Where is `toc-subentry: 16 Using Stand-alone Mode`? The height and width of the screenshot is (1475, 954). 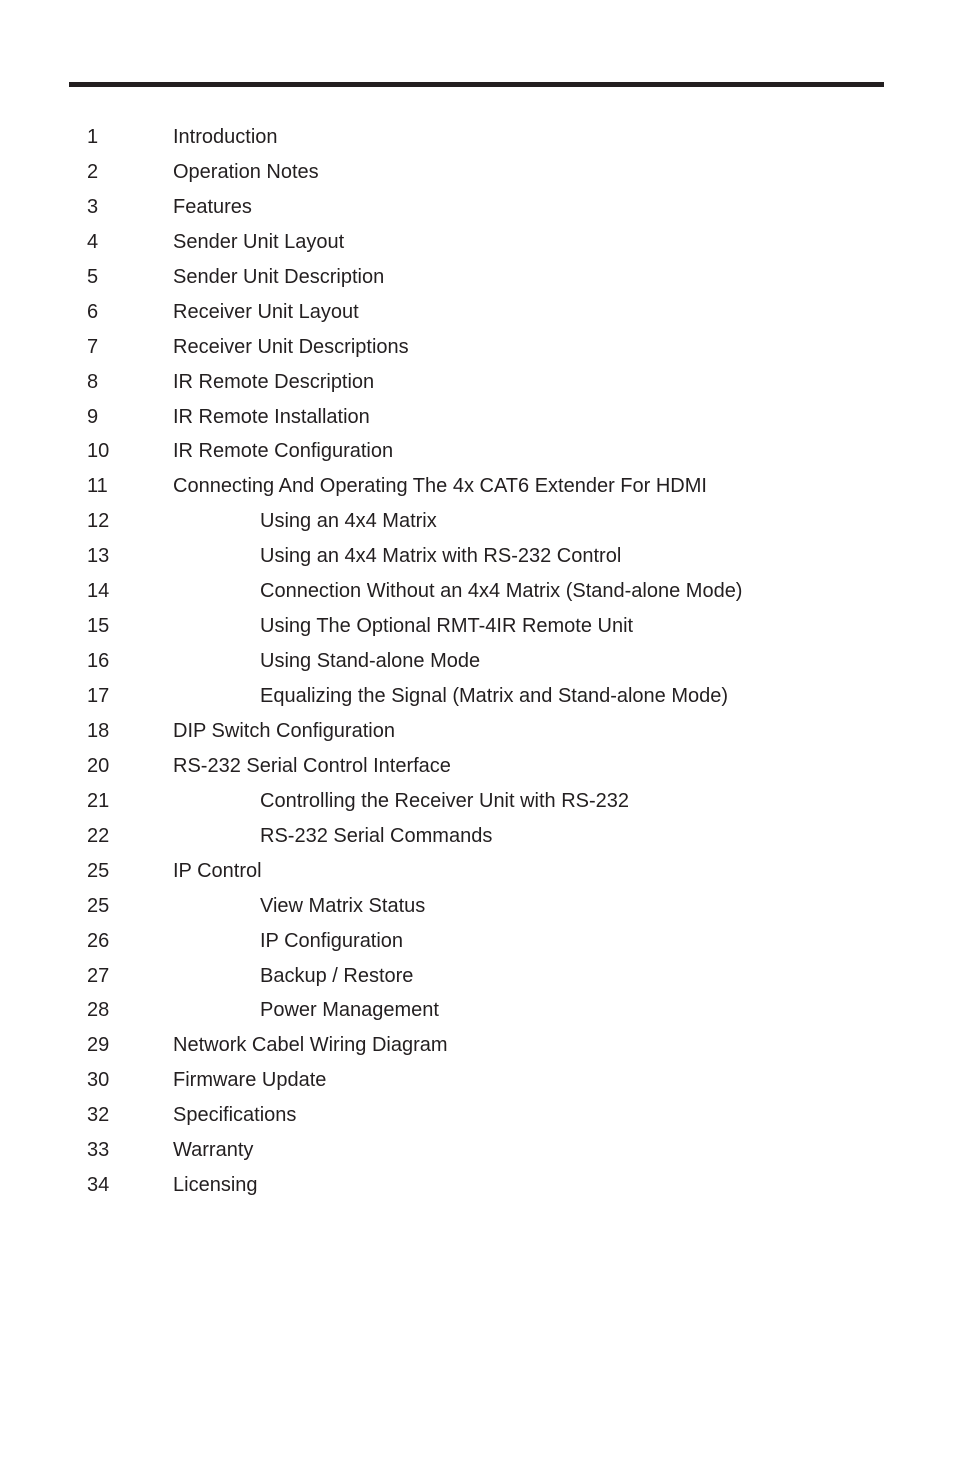
toc-subentry: 16 Using Stand-alone Mode is located at coordinates (477, 661).